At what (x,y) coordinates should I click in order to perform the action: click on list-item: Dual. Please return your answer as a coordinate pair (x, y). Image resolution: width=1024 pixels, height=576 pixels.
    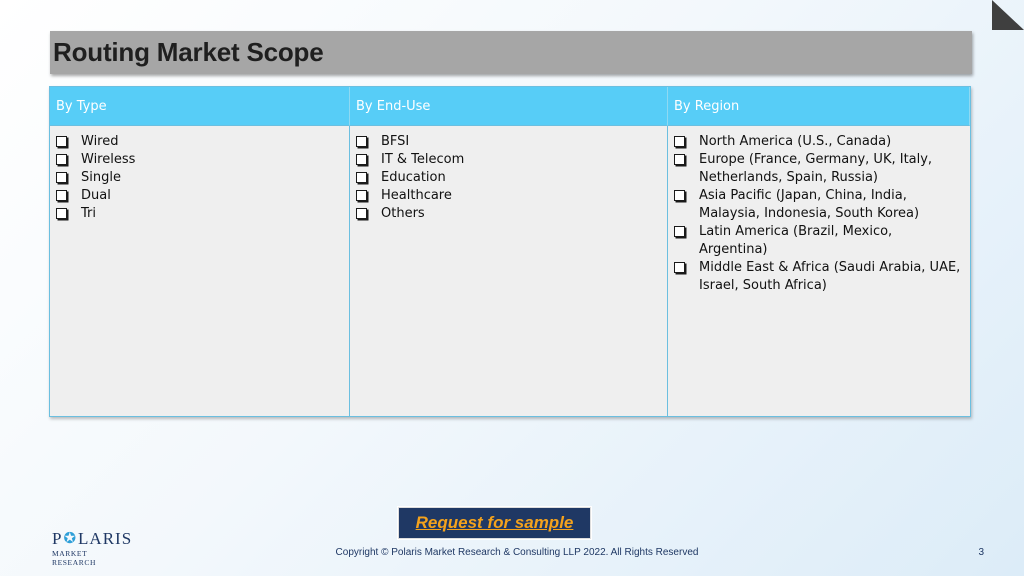
    Looking at the image, I should click on (199, 196).